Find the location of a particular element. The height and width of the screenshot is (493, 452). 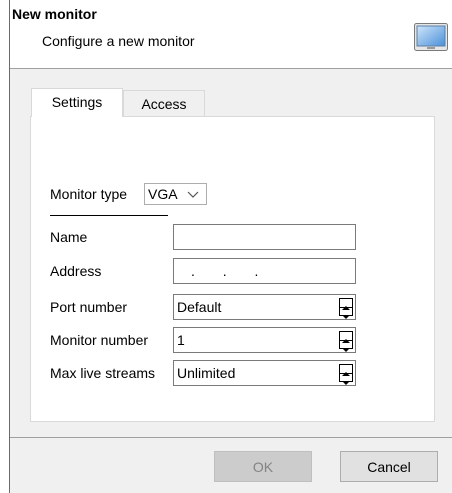

address-label: Address is located at coordinates (76, 271).